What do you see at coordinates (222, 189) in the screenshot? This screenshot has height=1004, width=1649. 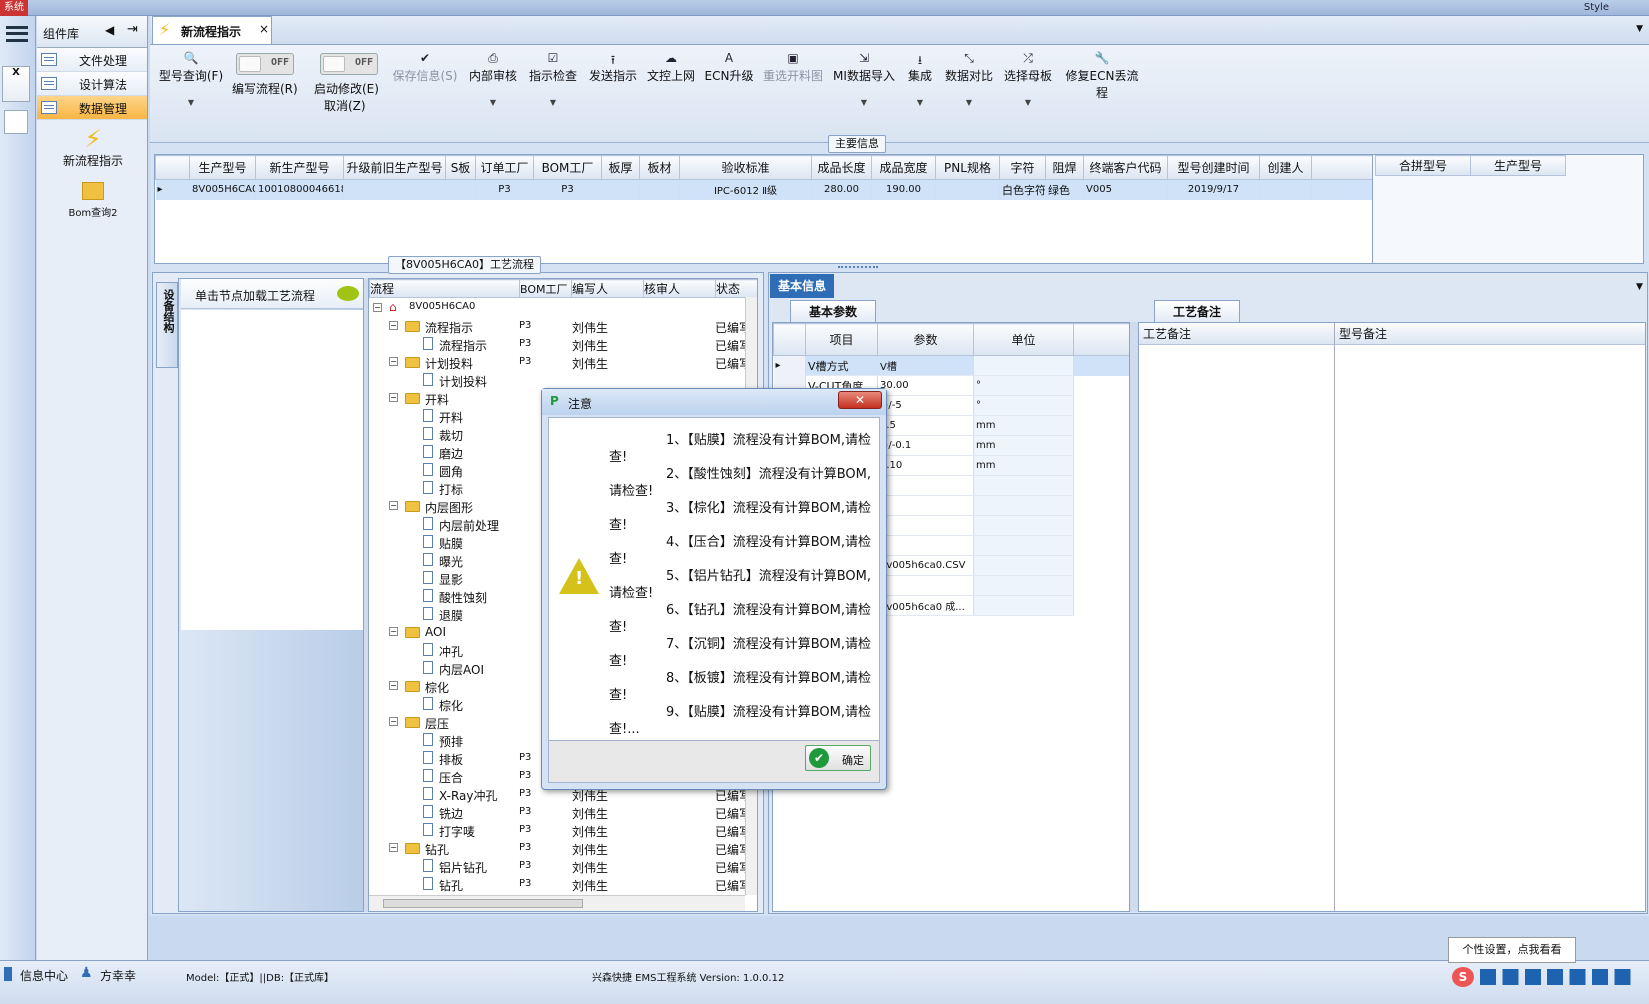 I see `cell: 8V005H6CA0` at bounding box center [222, 189].